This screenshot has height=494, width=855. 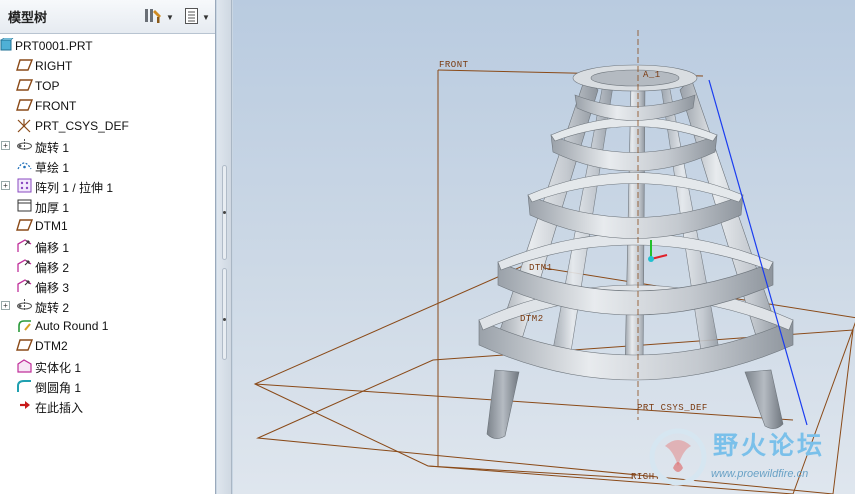 I want to click on tree-item-label: PRT_CSYS_DEF, so click(x=82, y=126).